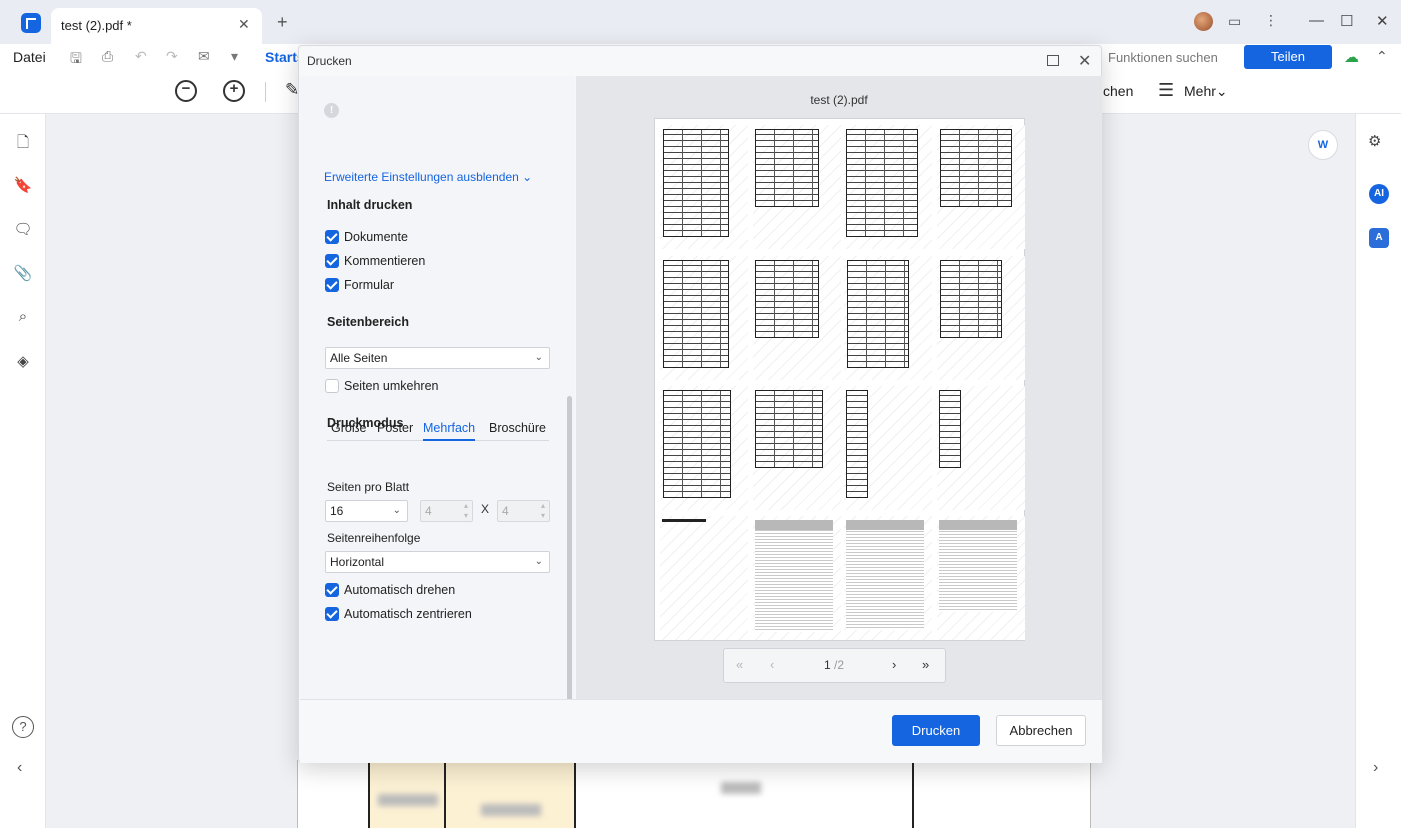 Image resolution: width=1401 pixels, height=828 pixels. Describe the element at coordinates (1118, 91) in the screenshot. I see `search-tool-label: chen` at that location.